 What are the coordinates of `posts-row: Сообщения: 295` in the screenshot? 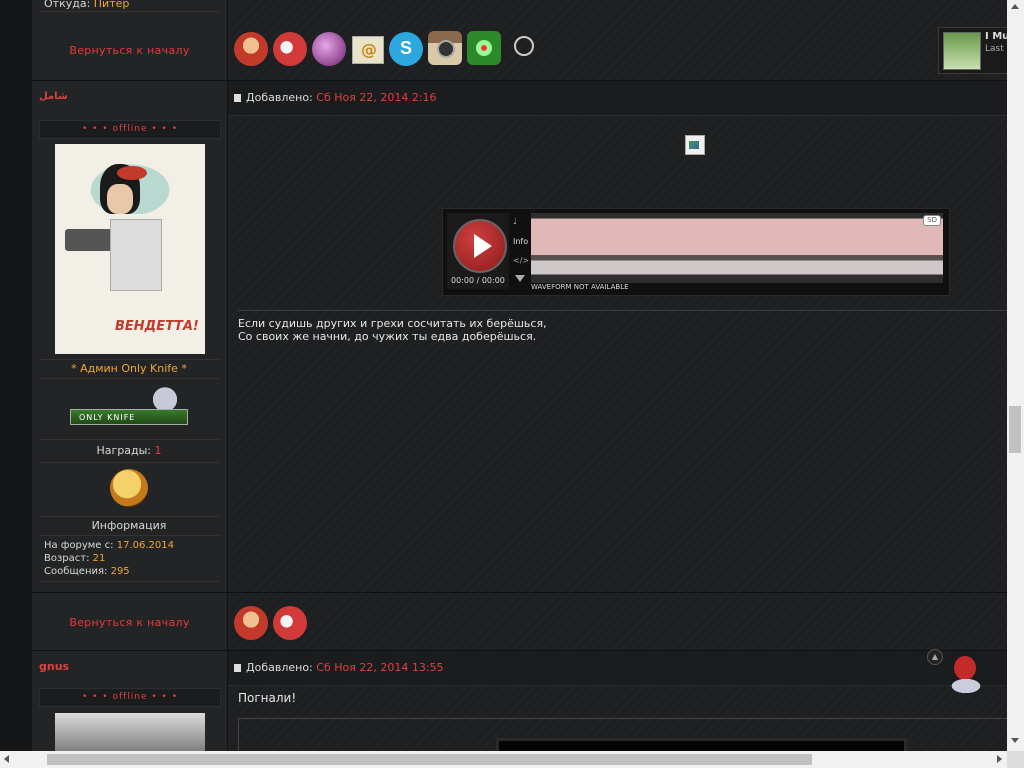 It's located at (131, 571).